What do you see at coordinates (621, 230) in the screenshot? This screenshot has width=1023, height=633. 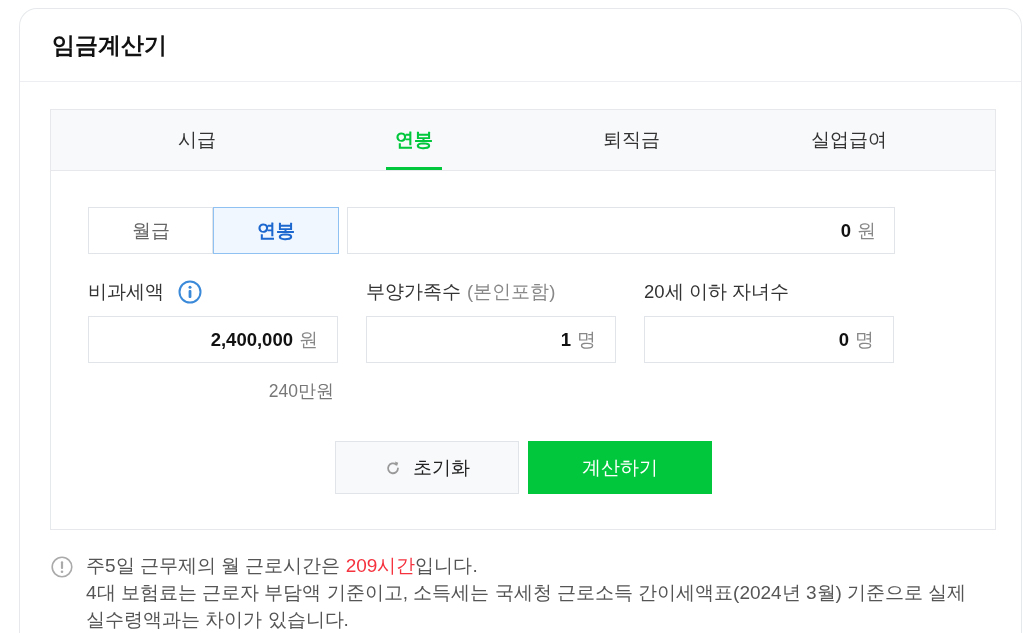 I see `amount-field: 0 원` at bounding box center [621, 230].